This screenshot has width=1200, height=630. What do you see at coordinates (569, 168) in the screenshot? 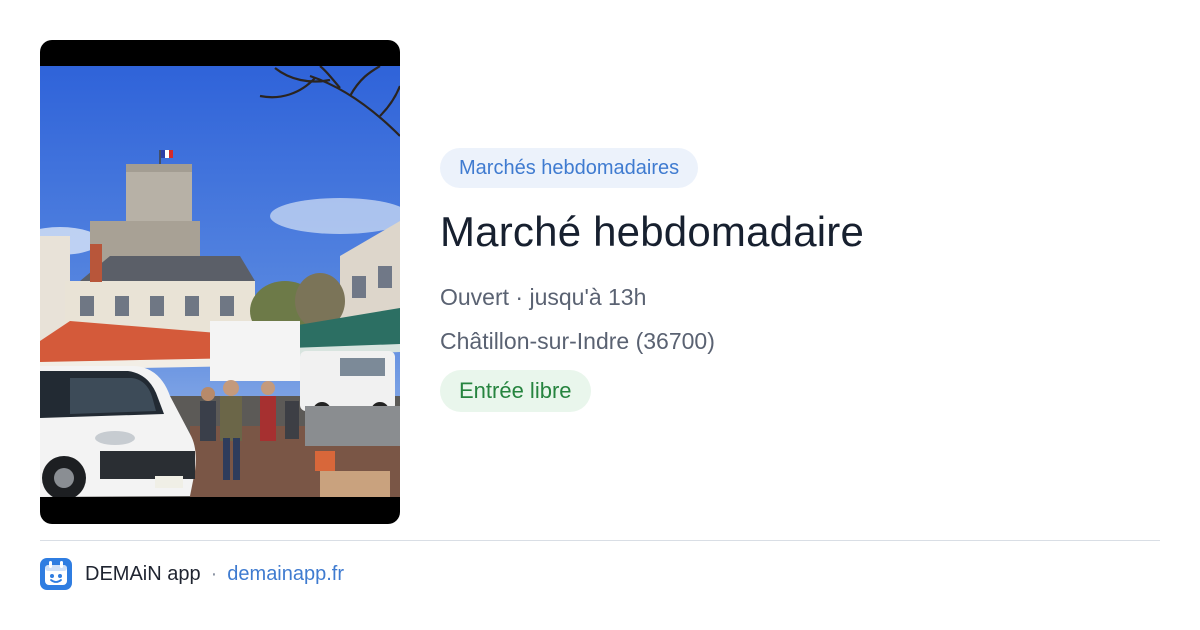
I see `category-badge: Marchés hebdomadaires` at bounding box center [569, 168].